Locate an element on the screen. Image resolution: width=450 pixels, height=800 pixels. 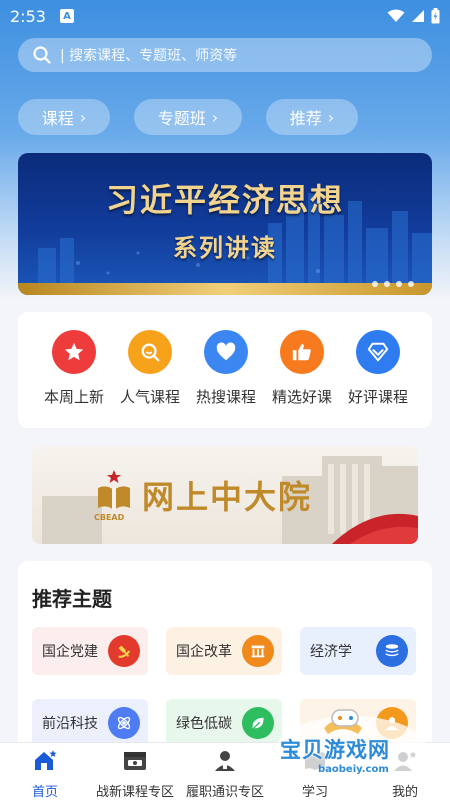
pill-special-classes: 专题班 › is located at coordinates (188, 117).